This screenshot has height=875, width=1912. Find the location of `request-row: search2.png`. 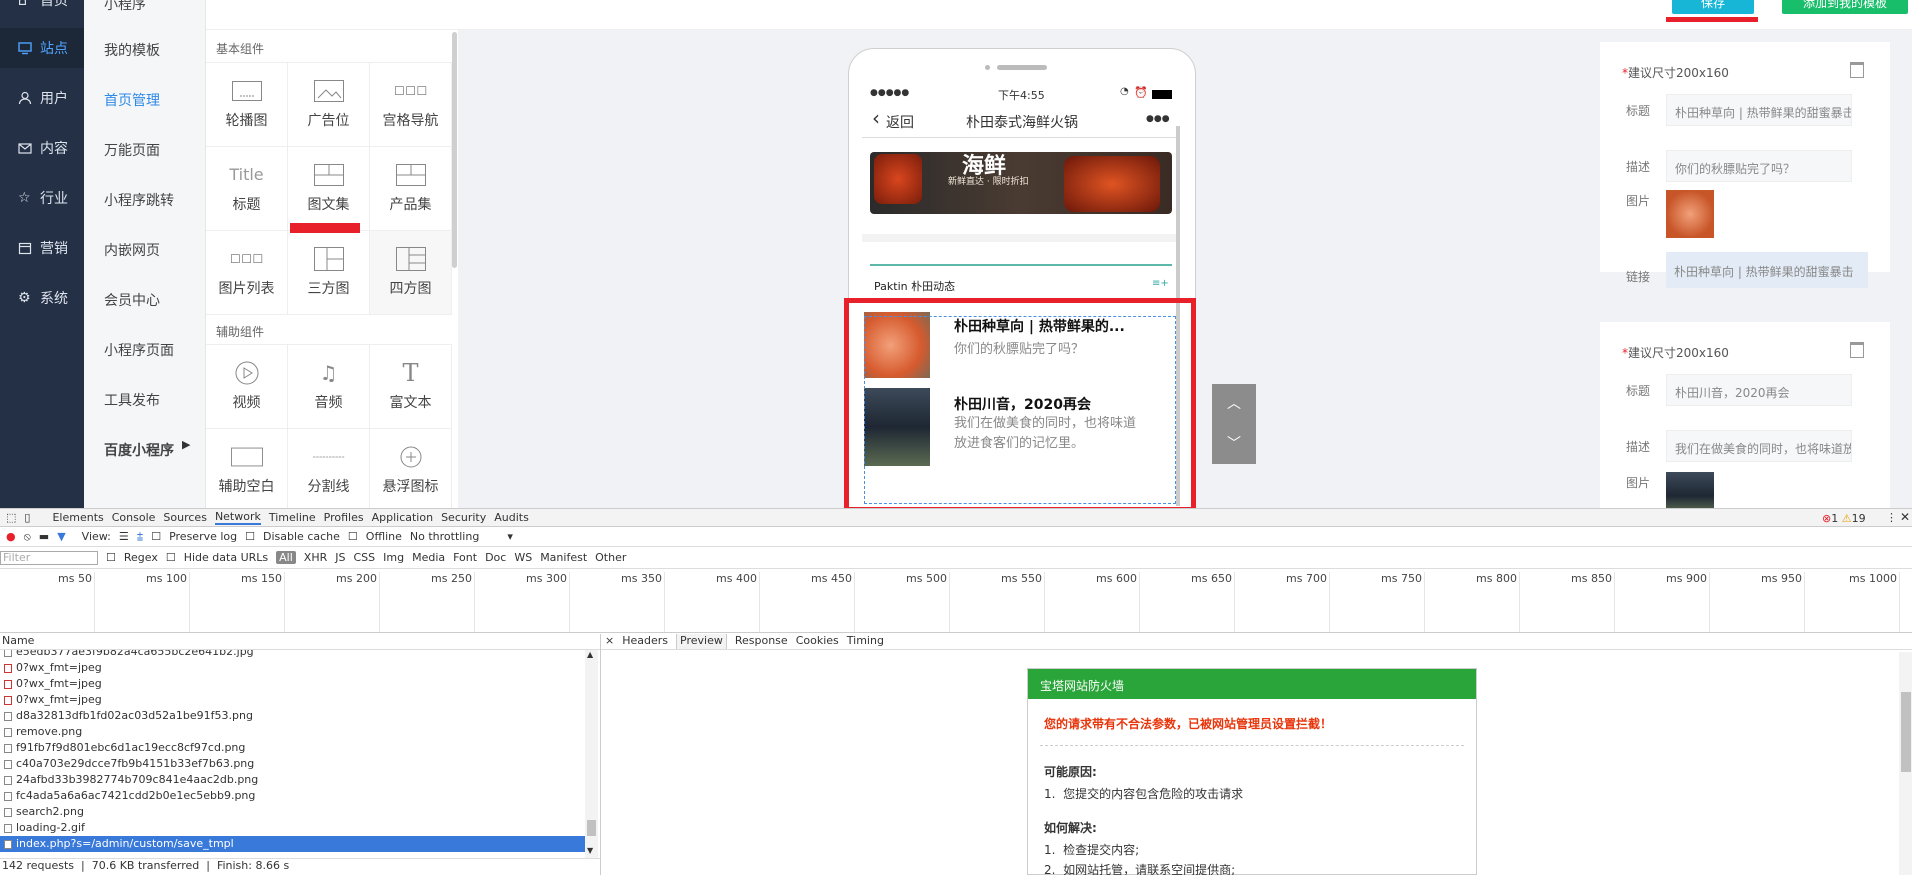

request-row: search2.png is located at coordinates (292, 812).